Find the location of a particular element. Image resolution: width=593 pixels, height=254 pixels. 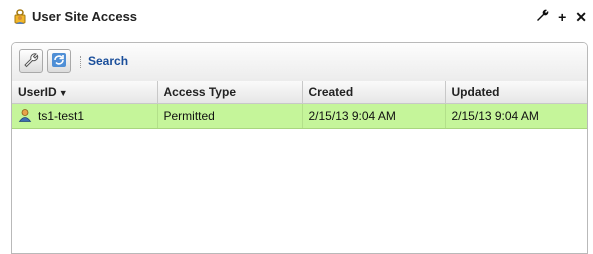

close-icon: ✕ is located at coordinates (581, 17).